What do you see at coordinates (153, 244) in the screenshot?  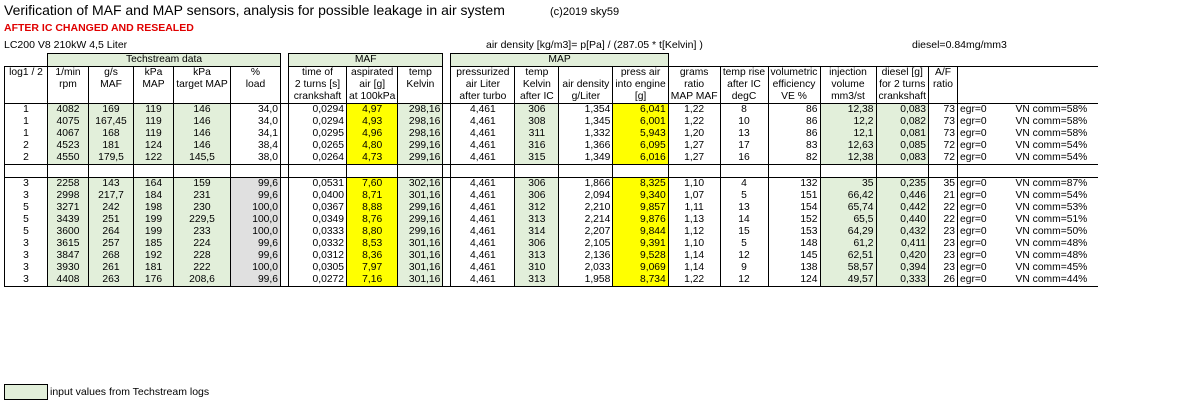 I see `table-cell: 185` at bounding box center [153, 244].